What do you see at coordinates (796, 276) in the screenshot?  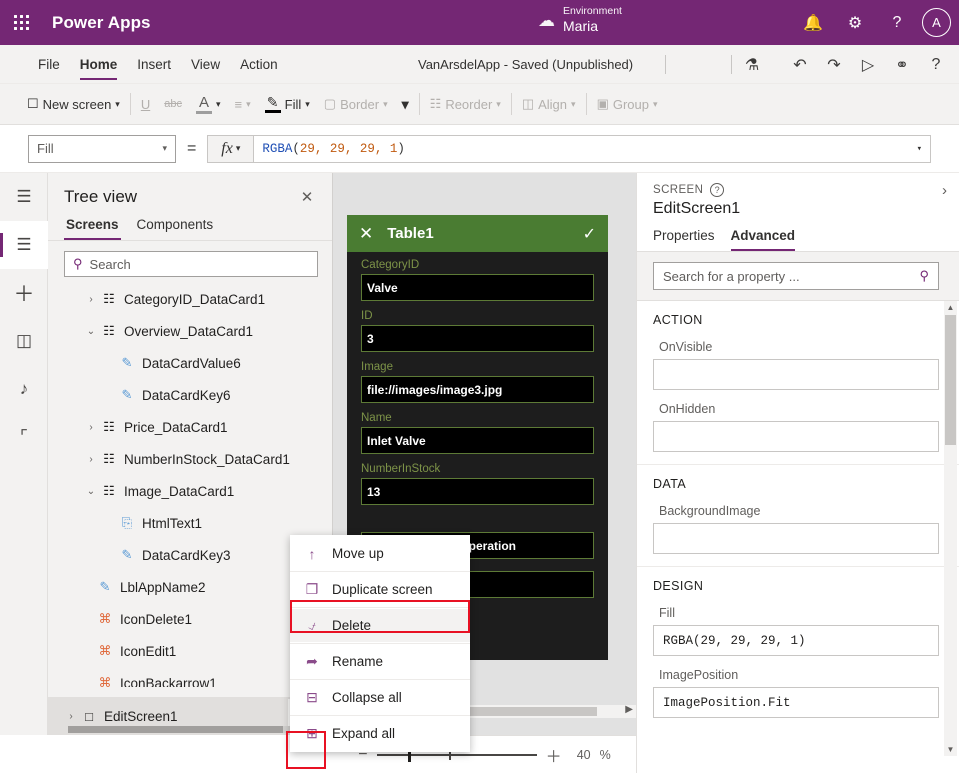 I see `property-search-input: Search for a property ... ⚲` at bounding box center [796, 276].